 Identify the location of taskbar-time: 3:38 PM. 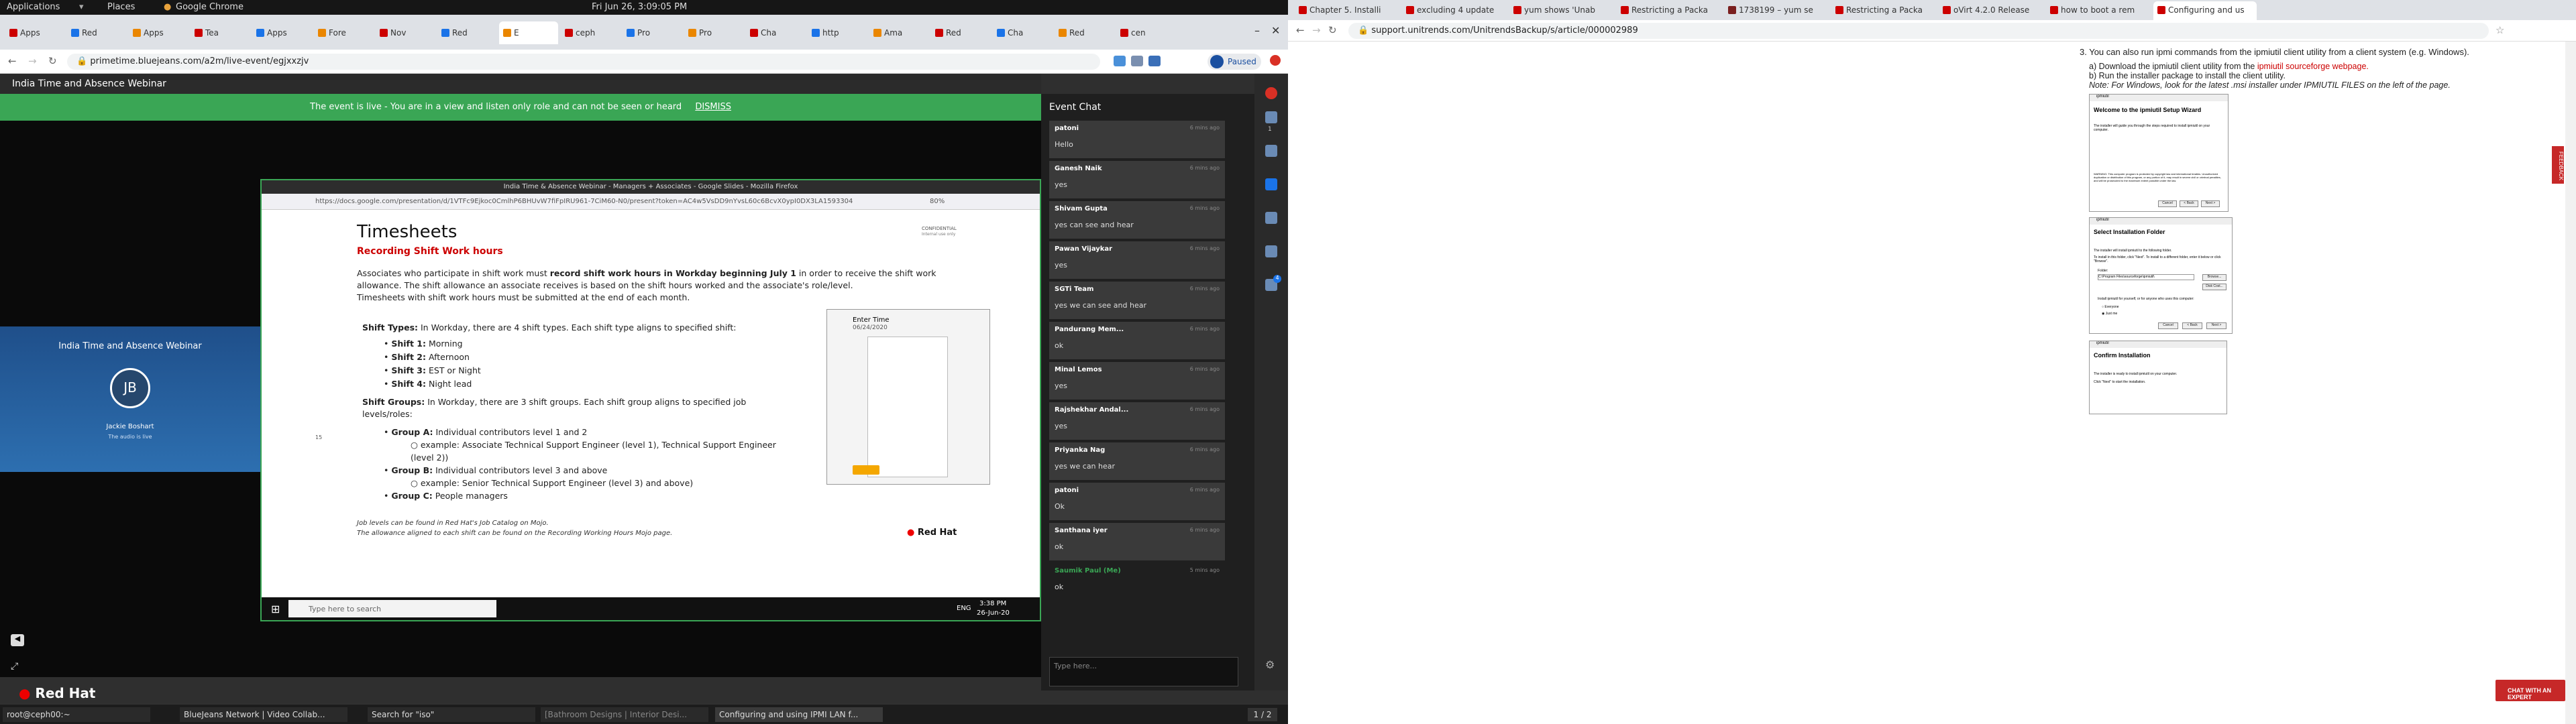
(992, 603).